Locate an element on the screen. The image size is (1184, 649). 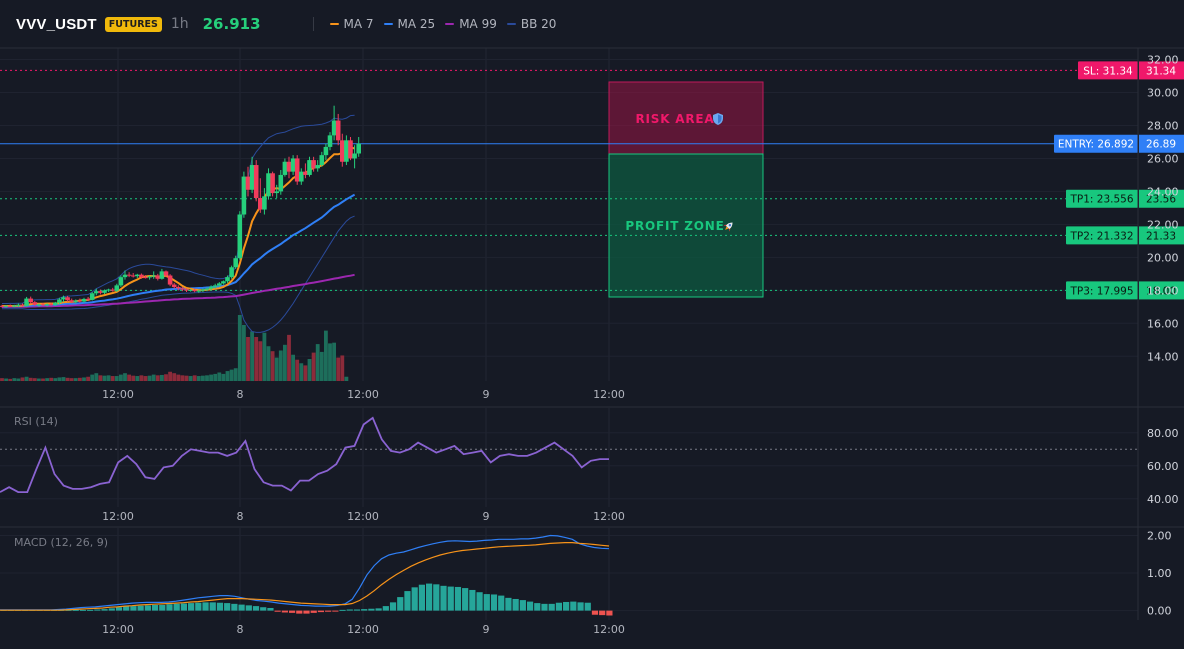
profit-zone-label: PROFIT ZONE is located at coordinates (674, 226).